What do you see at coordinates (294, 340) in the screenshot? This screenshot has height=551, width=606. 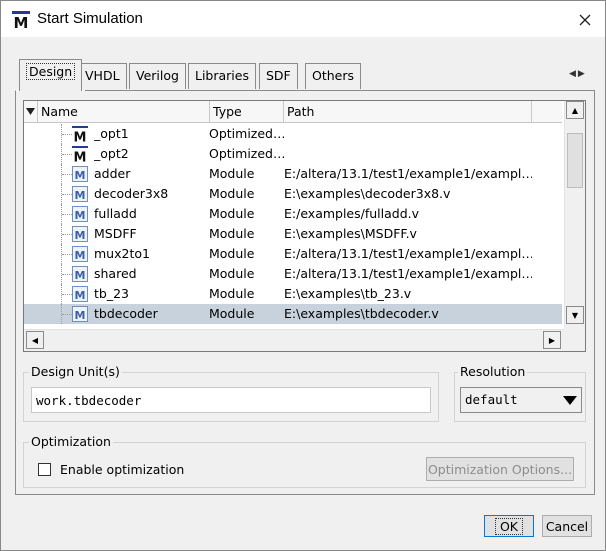 I see `horizontal-scrollbar: ◀ ▶` at bounding box center [294, 340].